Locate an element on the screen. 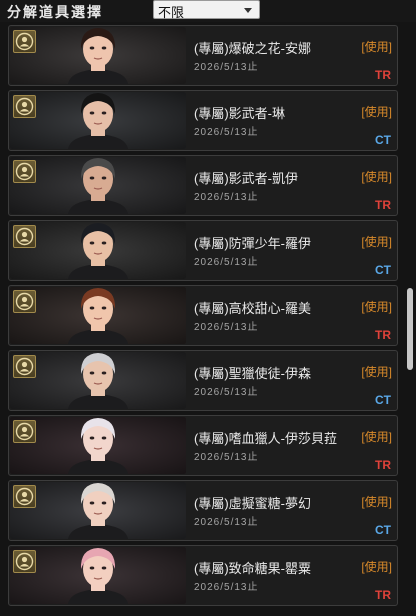 This screenshot has width=416, height=616. header-bar: 分解道具選擇 不限 is located at coordinates (208, 11).